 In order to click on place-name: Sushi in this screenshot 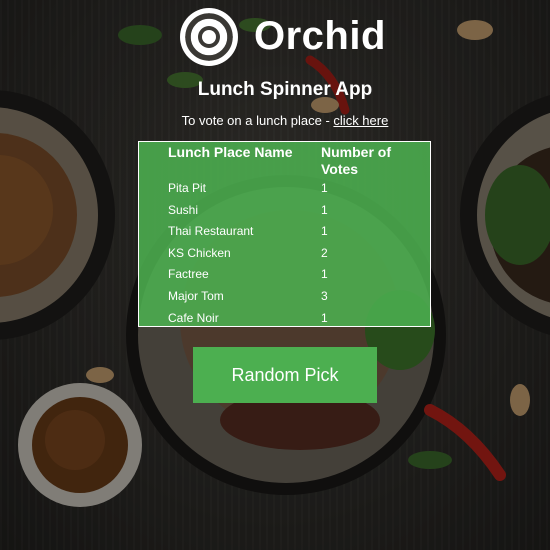, I will do `click(183, 209)`.